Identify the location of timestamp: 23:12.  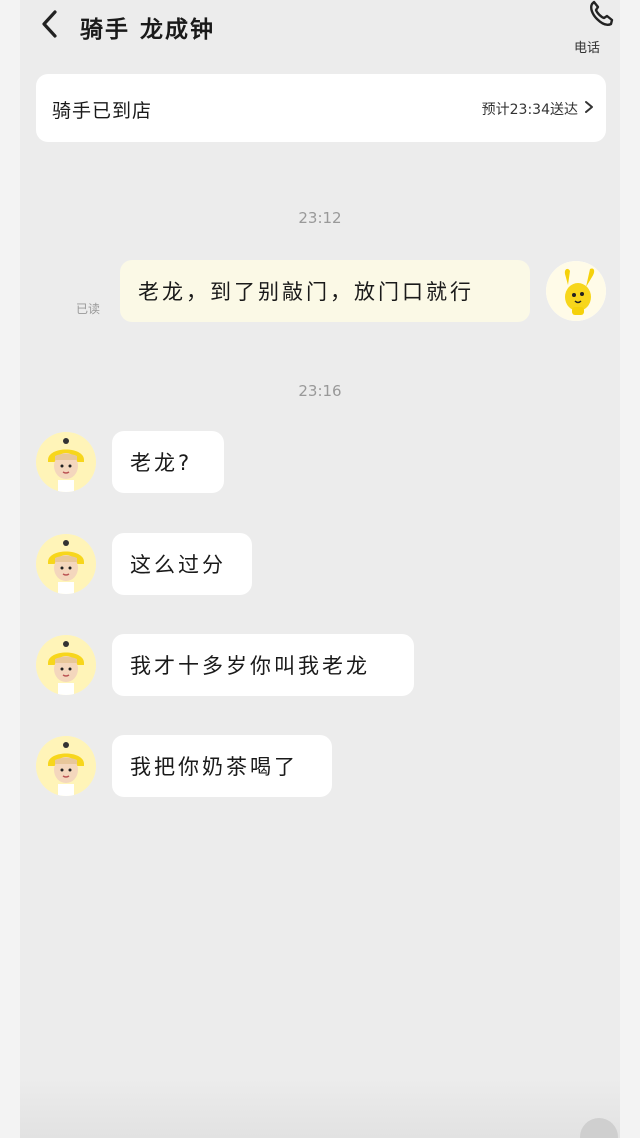
(320, 218).